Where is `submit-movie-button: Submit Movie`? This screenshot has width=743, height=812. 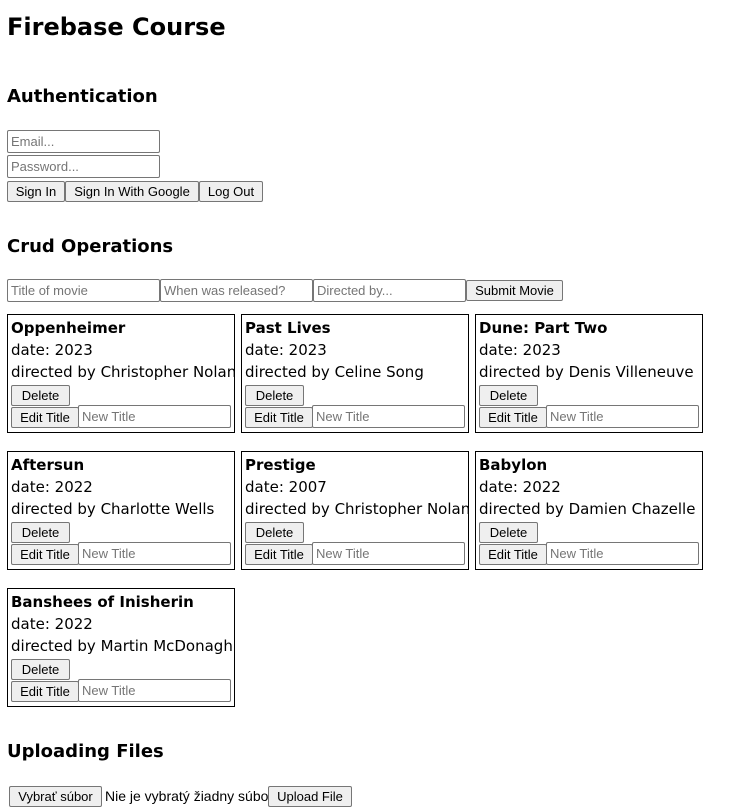
submit-movie-button: Submit Movie is located at coordinates (514, 290).